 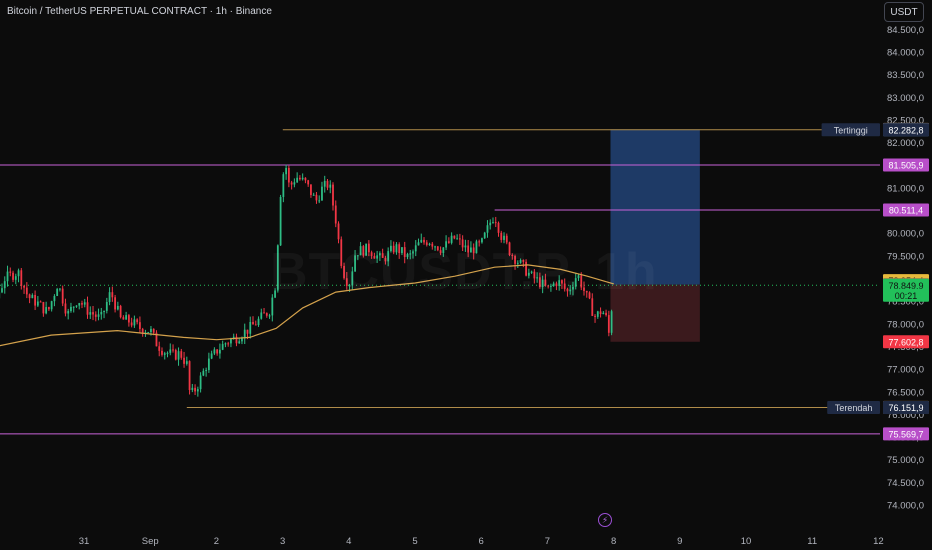 I want to click on position-loss-zone, so click(x=655, y=313).